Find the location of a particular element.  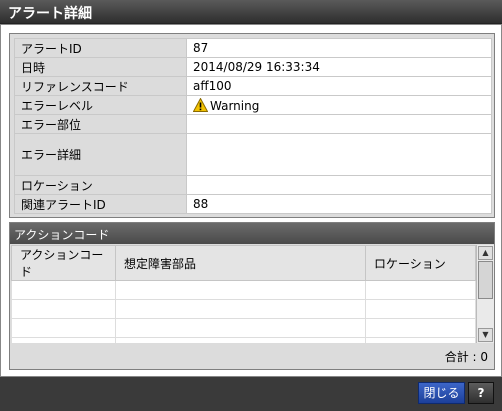

detail-row-error-level: エラーレベル Warning is located at coordinates (253, 105).